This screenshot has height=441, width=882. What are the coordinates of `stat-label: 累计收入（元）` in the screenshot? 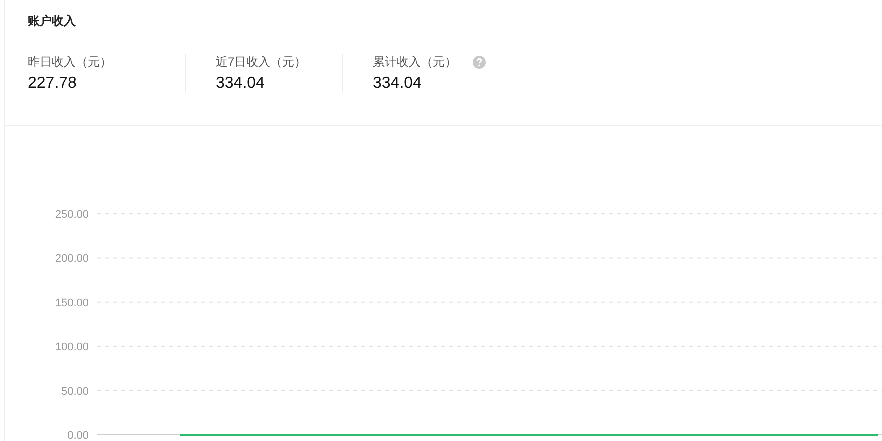 It's located at (415, 62).